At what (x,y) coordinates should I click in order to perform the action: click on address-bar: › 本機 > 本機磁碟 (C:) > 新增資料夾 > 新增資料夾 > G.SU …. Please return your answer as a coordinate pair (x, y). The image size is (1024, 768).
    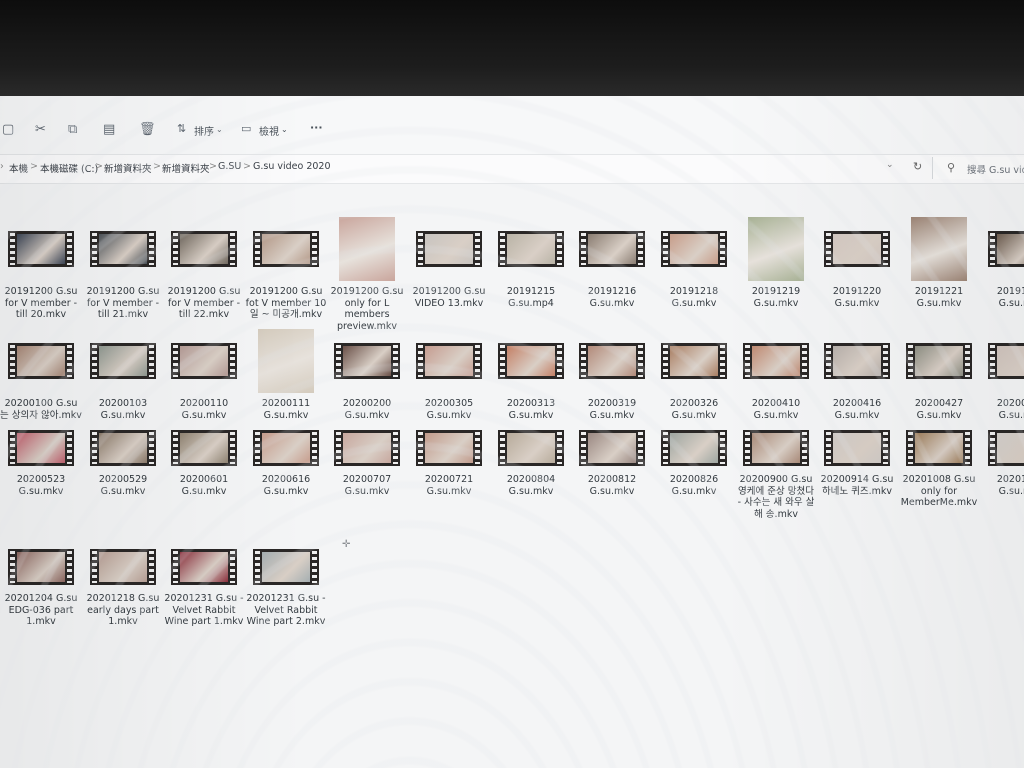
    Looking at the image, I should click on (512, 169).